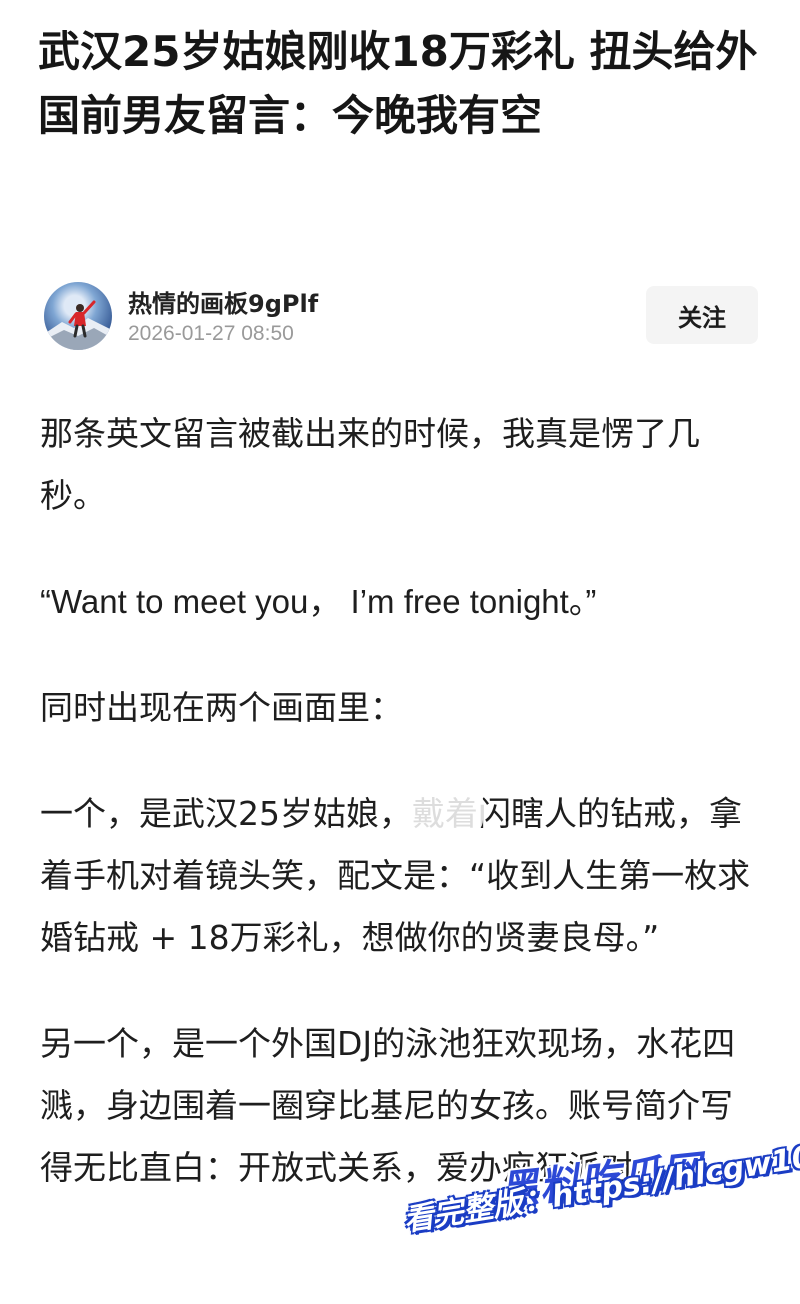 This screenshot has width=800, height=1304. Describe the element at coordinates (370, 464) in the screenshot. I see `article-paragraph: 那条英文留言被截出来的时候，我真是愣了几秒。` at that location.